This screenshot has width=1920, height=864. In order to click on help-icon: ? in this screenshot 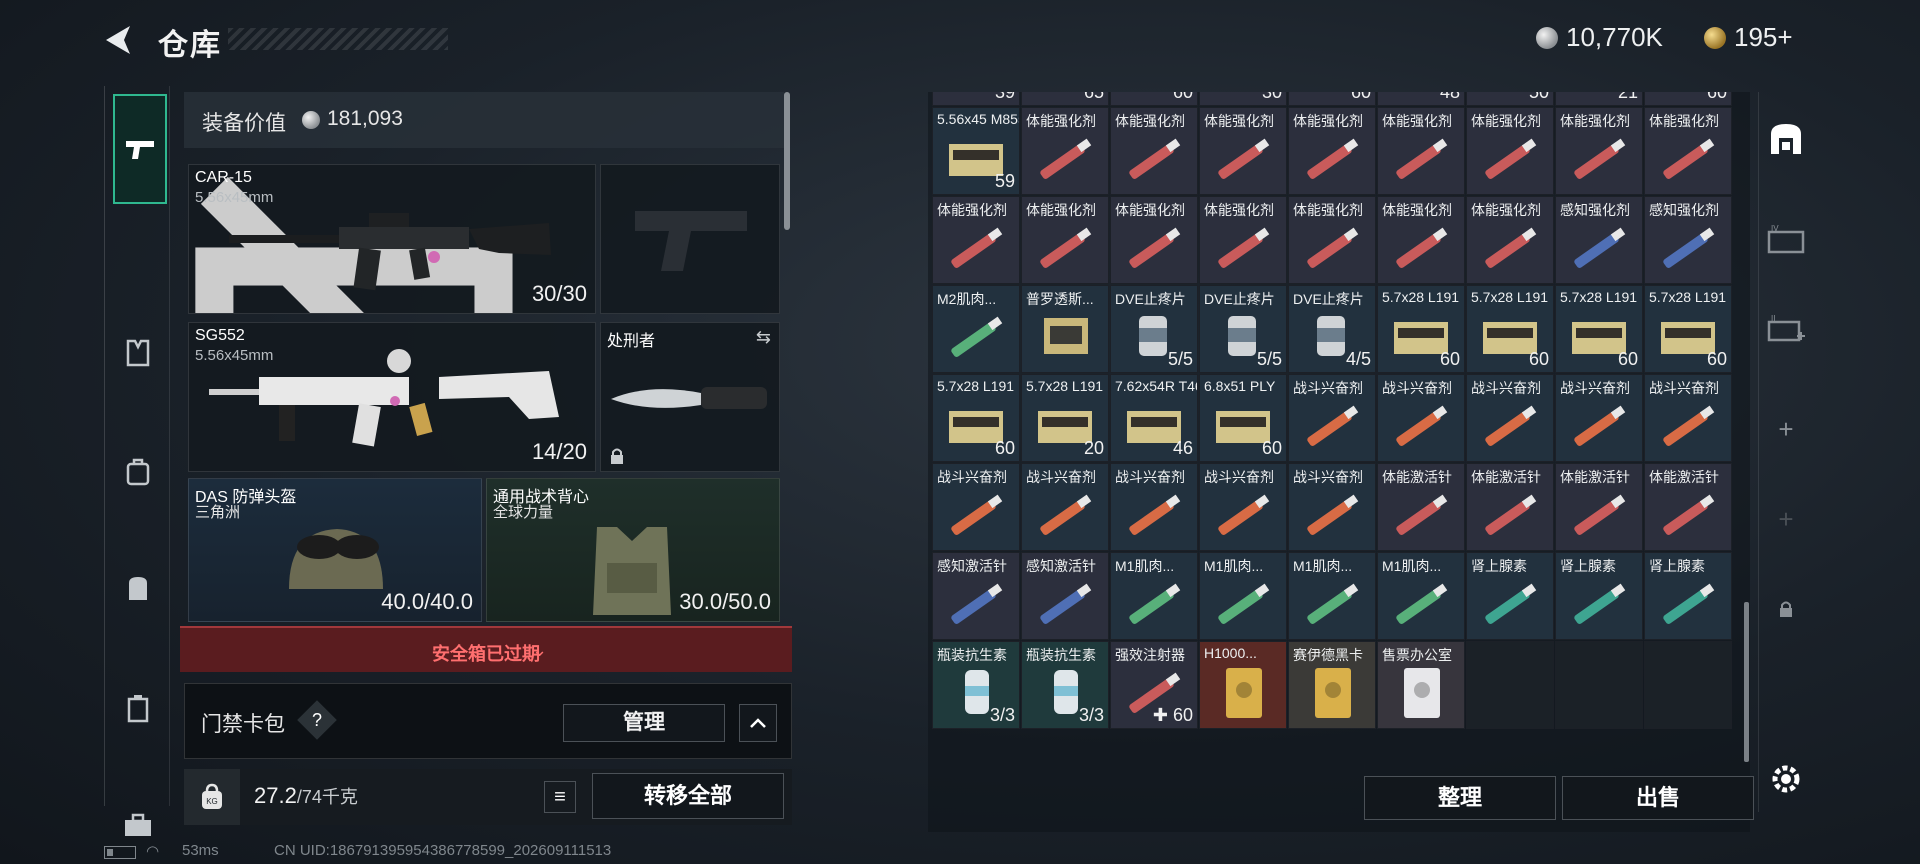, I will do `click(317, 720)`.